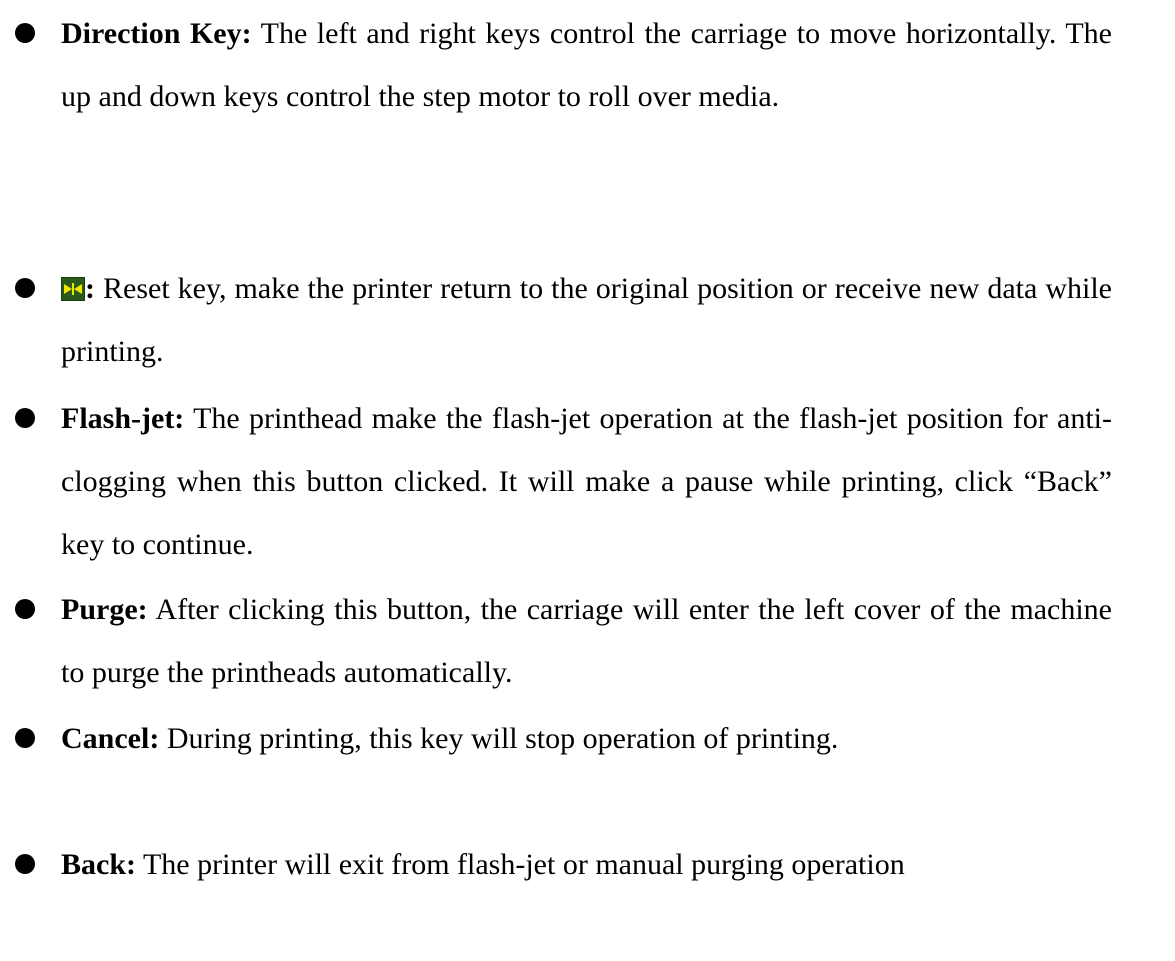 This screenshot has height=961, width=1175. What do you see at coordinates (90, 288) in the screenshot?
I see `item-term: :` at bounding box center [90, 288].